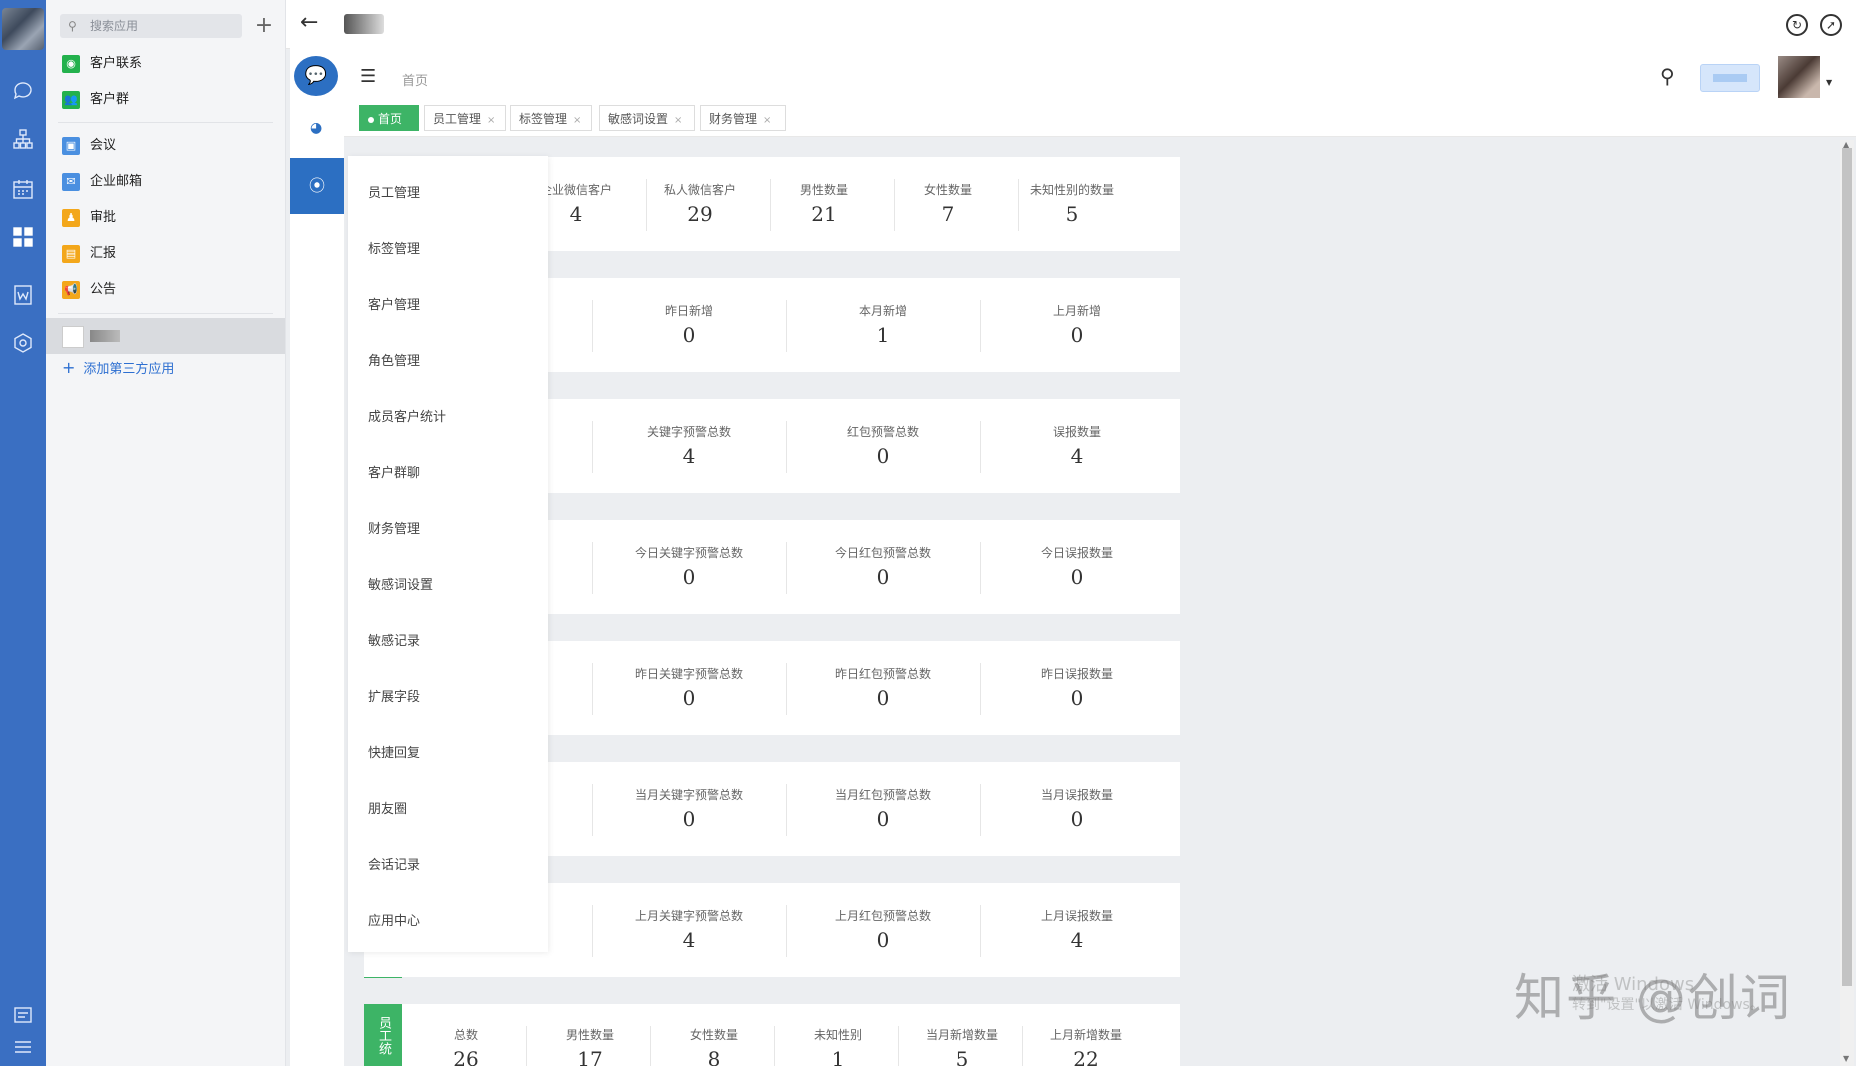  I want to click on menu-item-member-stats: 成员客户统计, so click(407, 415).